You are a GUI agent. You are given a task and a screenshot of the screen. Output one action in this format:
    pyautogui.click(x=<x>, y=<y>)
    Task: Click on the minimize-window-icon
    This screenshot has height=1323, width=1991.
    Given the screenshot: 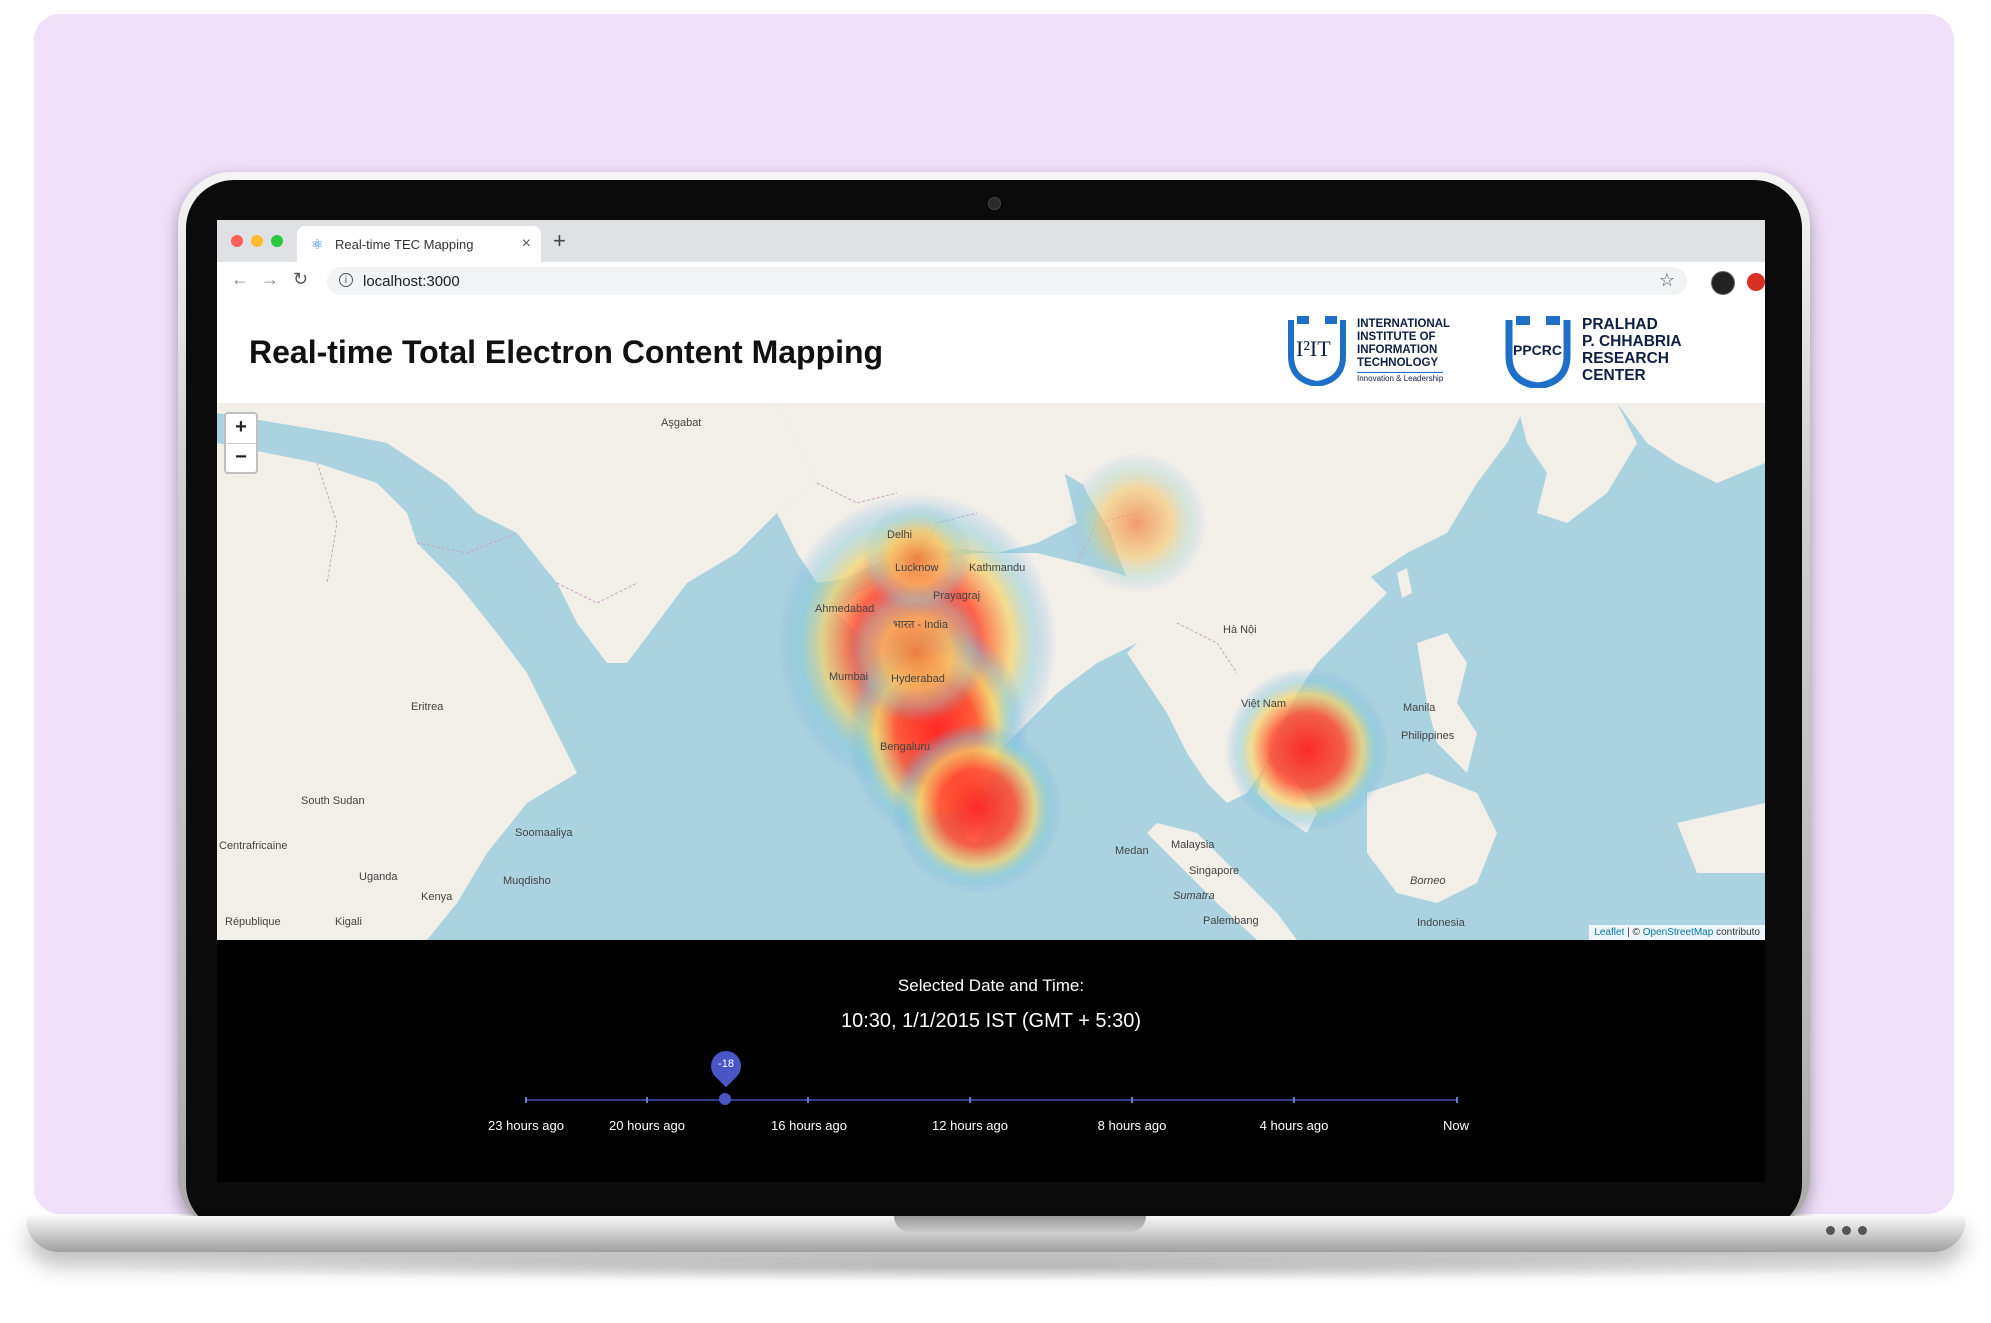 What is the action you would take?
    pyautogui.click(x=257, y=241)
    